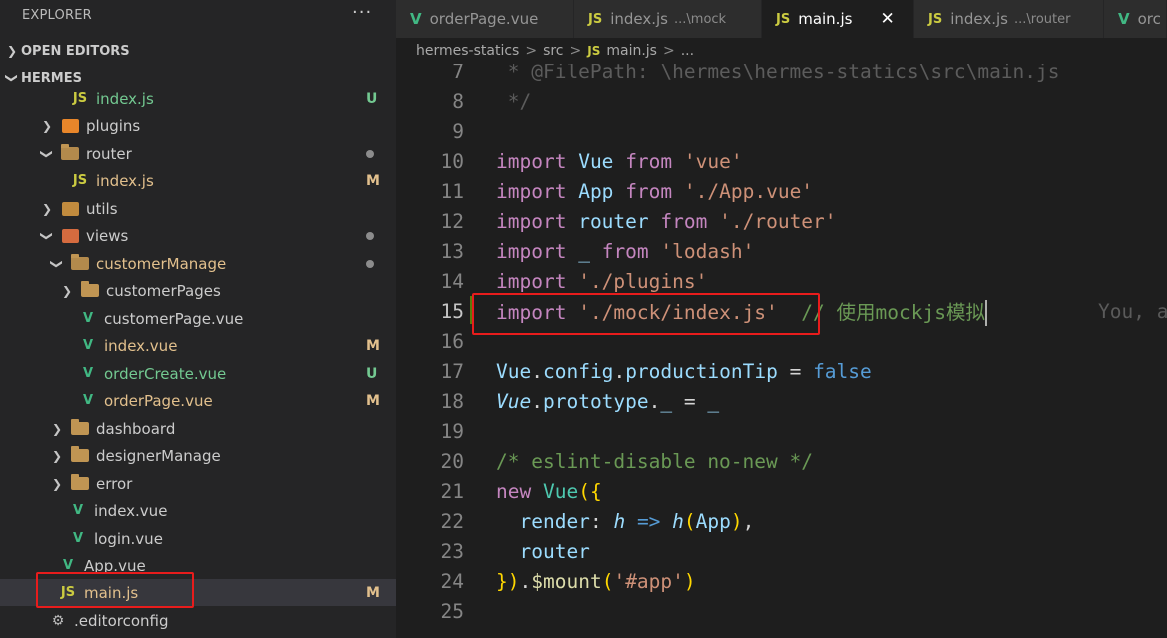 The width and height of the screenshot is (1167, 638). I want to click on code-line: 12 import router from './router', so click(638, 221).